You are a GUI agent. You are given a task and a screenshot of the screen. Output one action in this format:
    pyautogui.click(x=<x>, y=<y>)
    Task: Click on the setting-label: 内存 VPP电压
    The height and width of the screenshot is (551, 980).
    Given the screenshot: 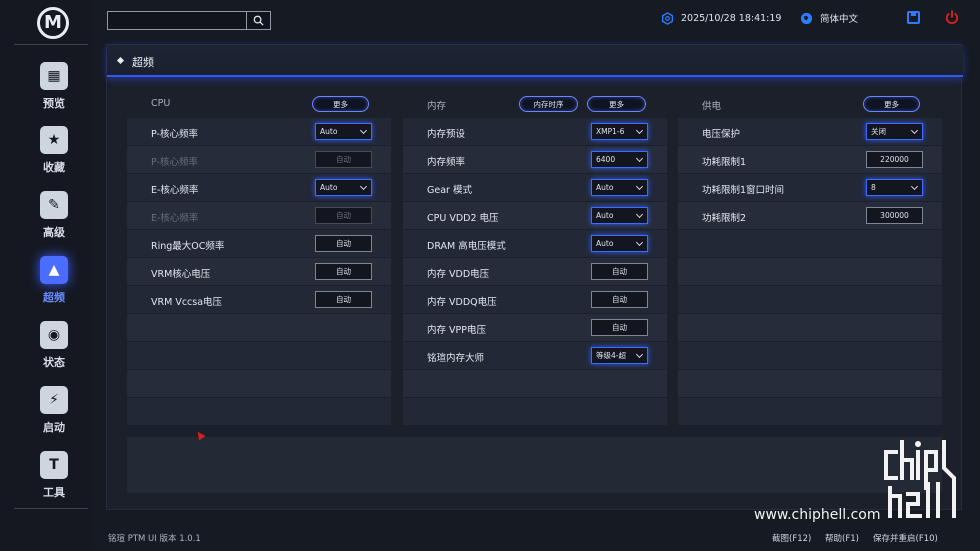 What is the action you would take?
    pyautogui.click(x=456, y=330)
    